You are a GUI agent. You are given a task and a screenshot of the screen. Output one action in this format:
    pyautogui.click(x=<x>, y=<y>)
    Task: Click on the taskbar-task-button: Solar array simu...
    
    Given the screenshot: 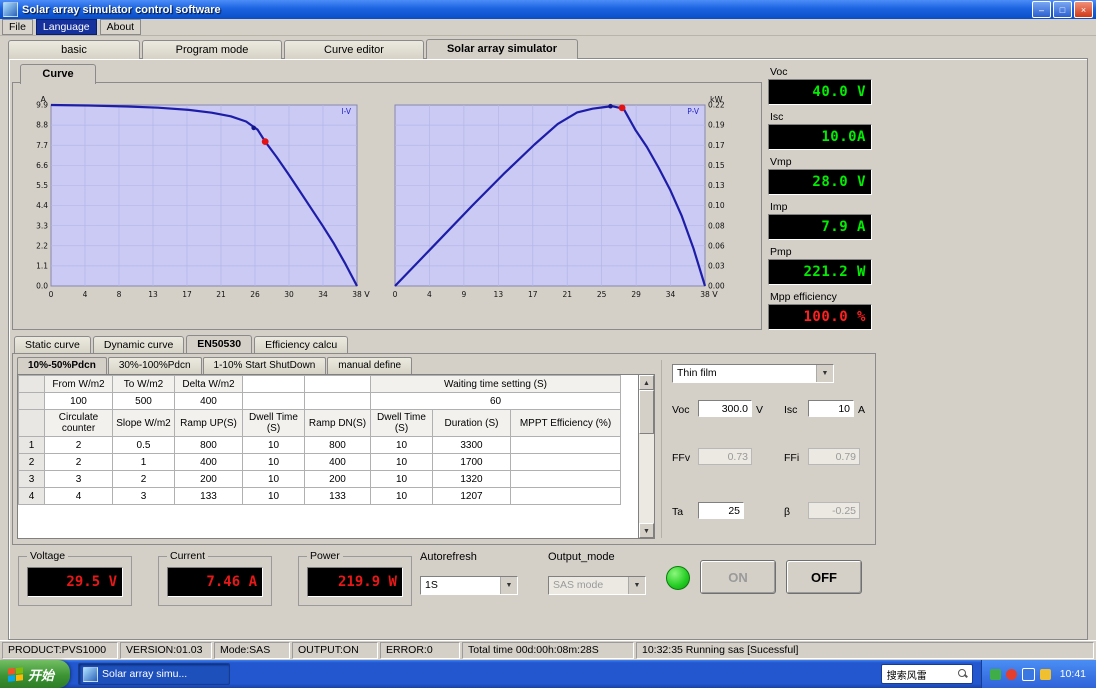 What is the action you would take?
    pyautogui.click(x=154, y=674)
    